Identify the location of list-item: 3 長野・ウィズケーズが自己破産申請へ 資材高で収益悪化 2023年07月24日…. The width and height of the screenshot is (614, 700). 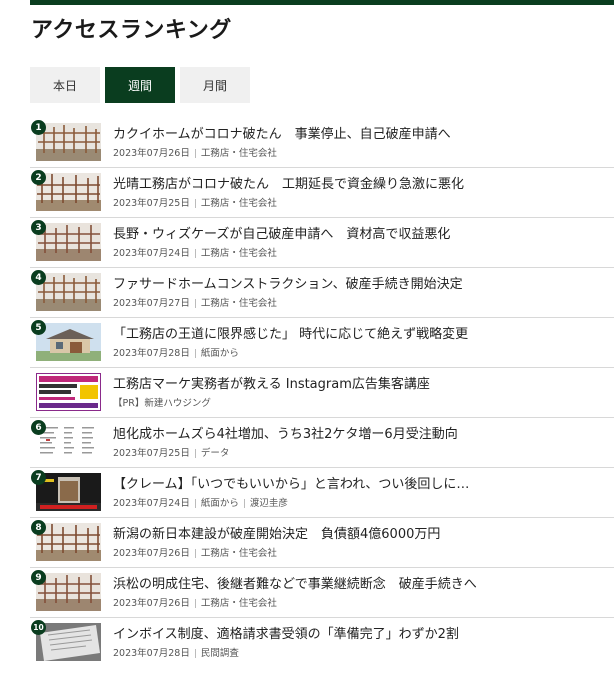
(322, 243).